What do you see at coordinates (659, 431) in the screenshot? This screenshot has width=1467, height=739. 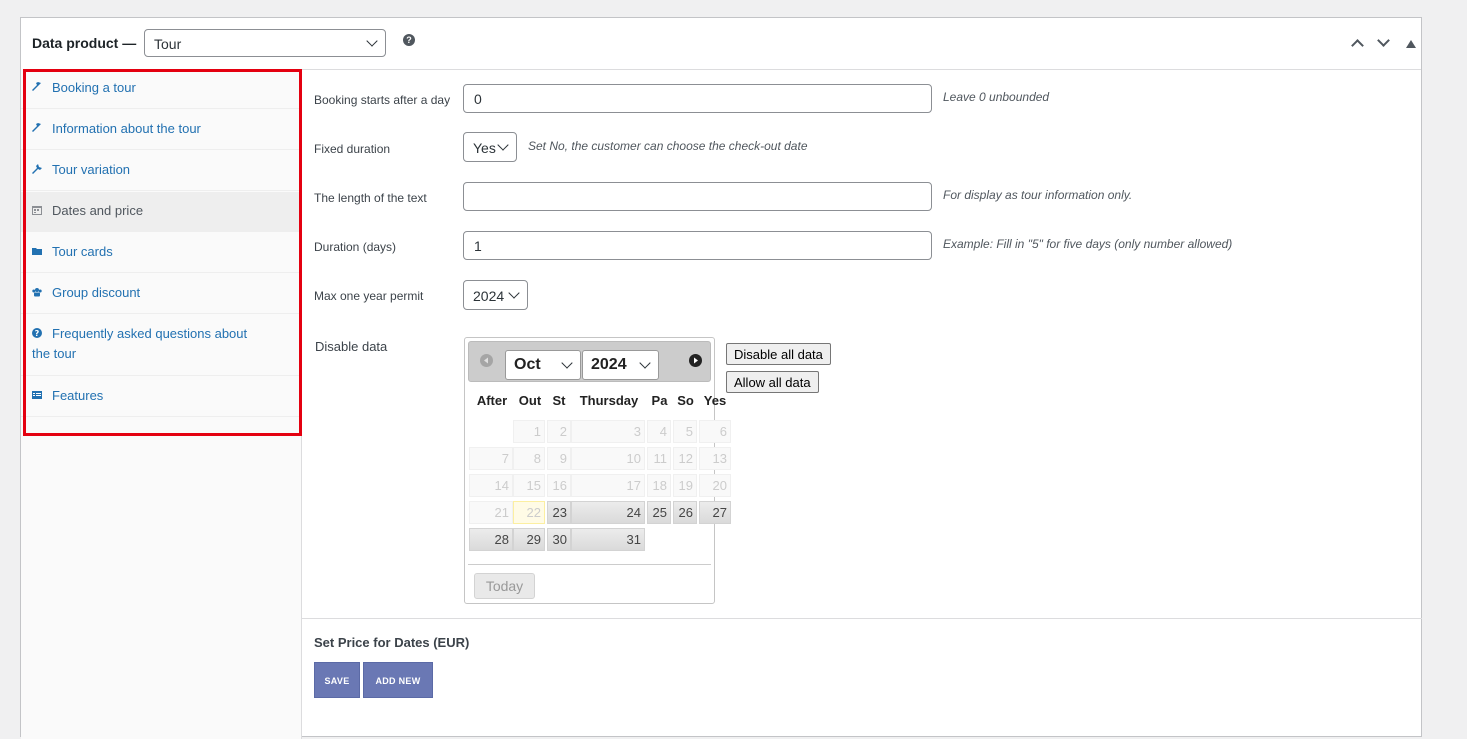 I see `date-cell: 4` at bounding box center [659, 431].